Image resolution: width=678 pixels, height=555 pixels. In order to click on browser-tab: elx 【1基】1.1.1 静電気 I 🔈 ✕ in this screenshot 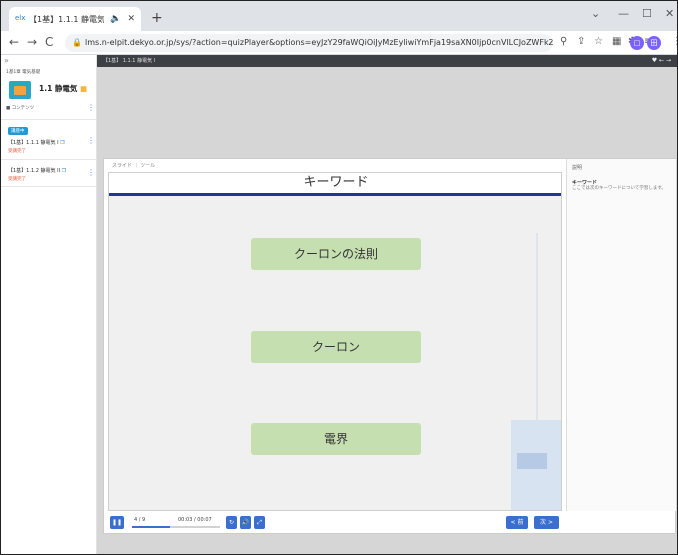, I will do `click(75, 19)`.